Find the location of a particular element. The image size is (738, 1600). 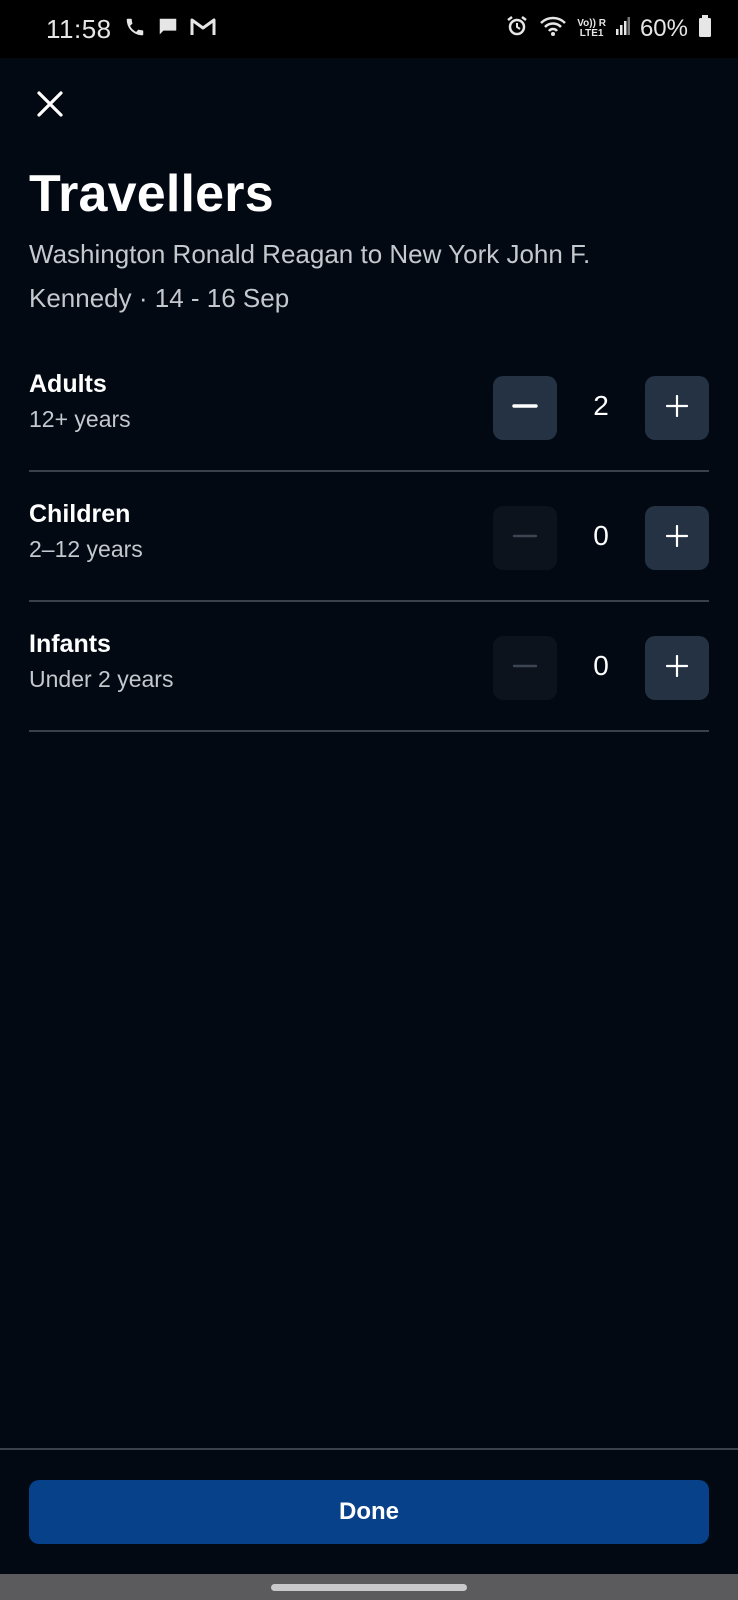

infants-decrease-button is located at coordinates (525, 668).